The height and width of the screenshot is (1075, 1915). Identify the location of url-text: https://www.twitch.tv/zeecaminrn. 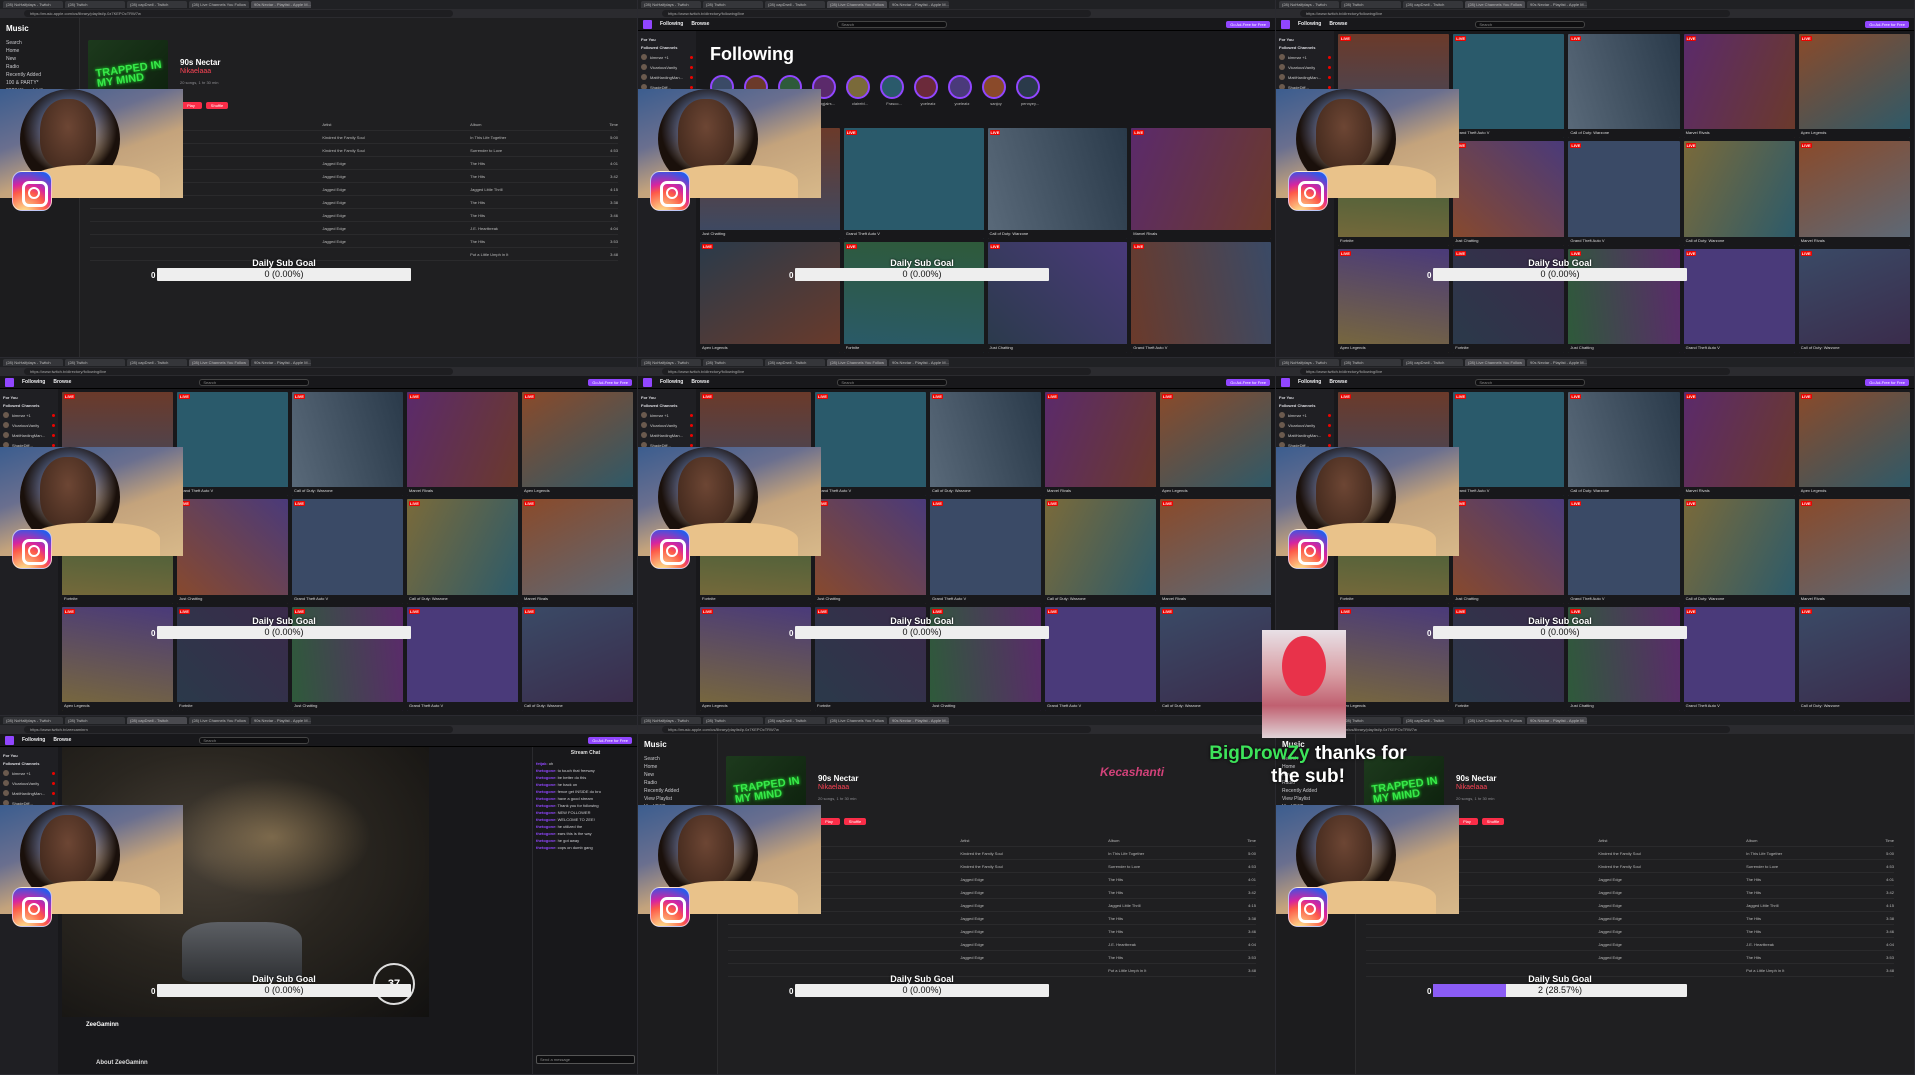
(239, 729).